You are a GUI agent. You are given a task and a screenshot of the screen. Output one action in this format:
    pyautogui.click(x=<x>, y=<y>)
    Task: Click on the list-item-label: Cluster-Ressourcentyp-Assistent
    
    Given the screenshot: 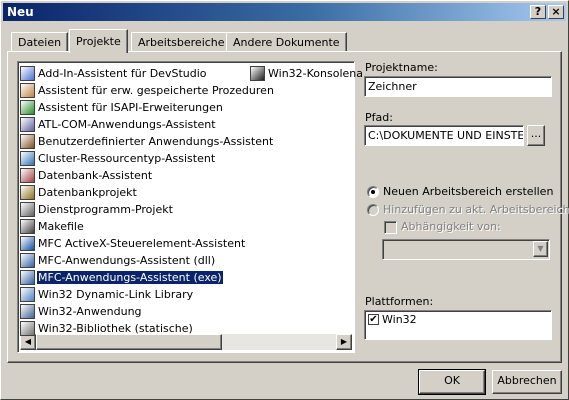 What is the action you would take?
    pyautogui.click(x=127, y=158)
    